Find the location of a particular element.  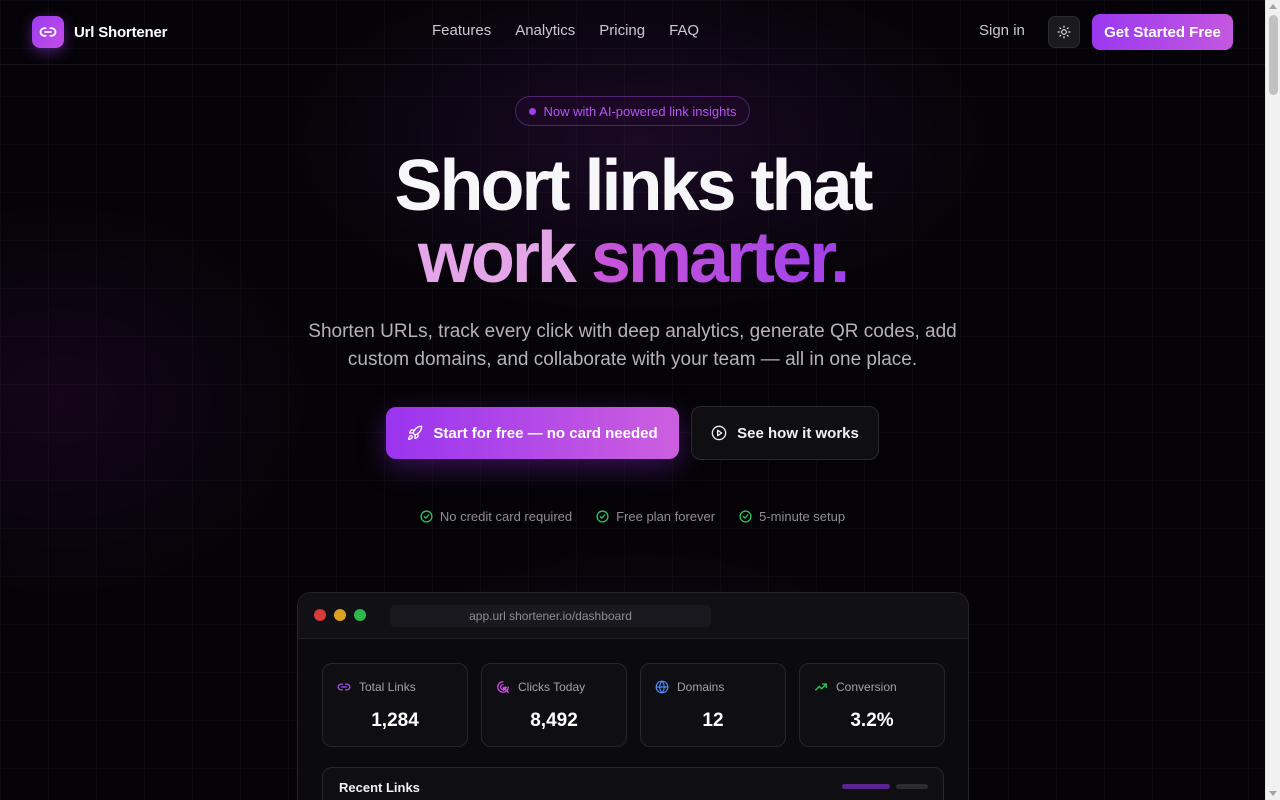

check-item: No credit card required is located at coordinates (496, 516).